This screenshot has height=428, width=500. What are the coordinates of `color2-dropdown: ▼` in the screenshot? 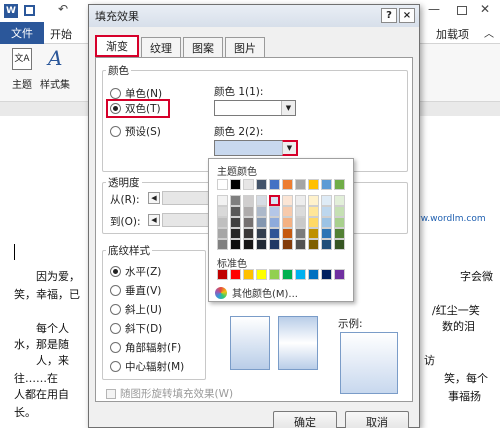 It's located at (256, 148).